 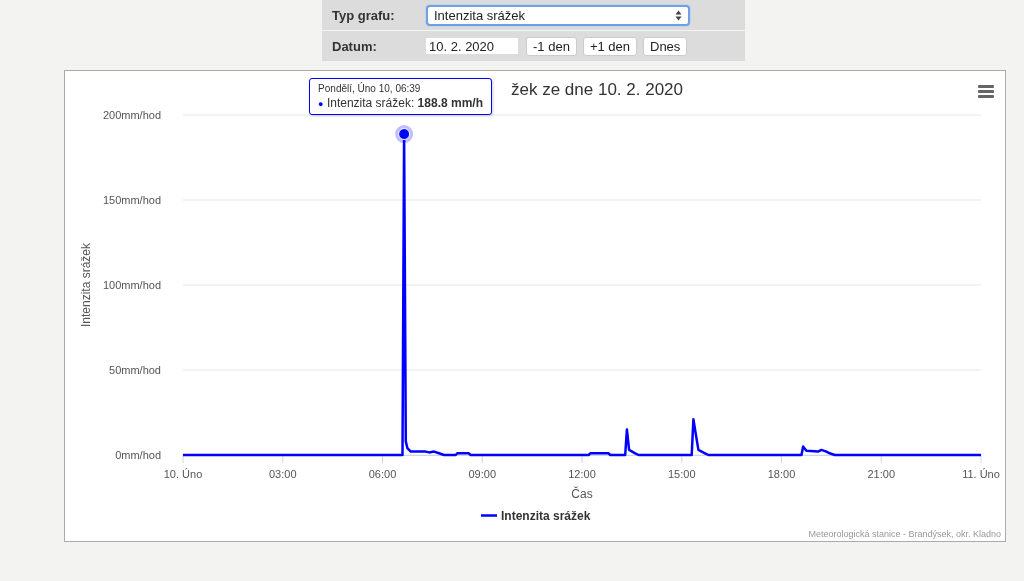 What do you see at coordinates (355, 46) in the screenshot?
I see `field-label: Datum:` at bounding box center [355, 46].